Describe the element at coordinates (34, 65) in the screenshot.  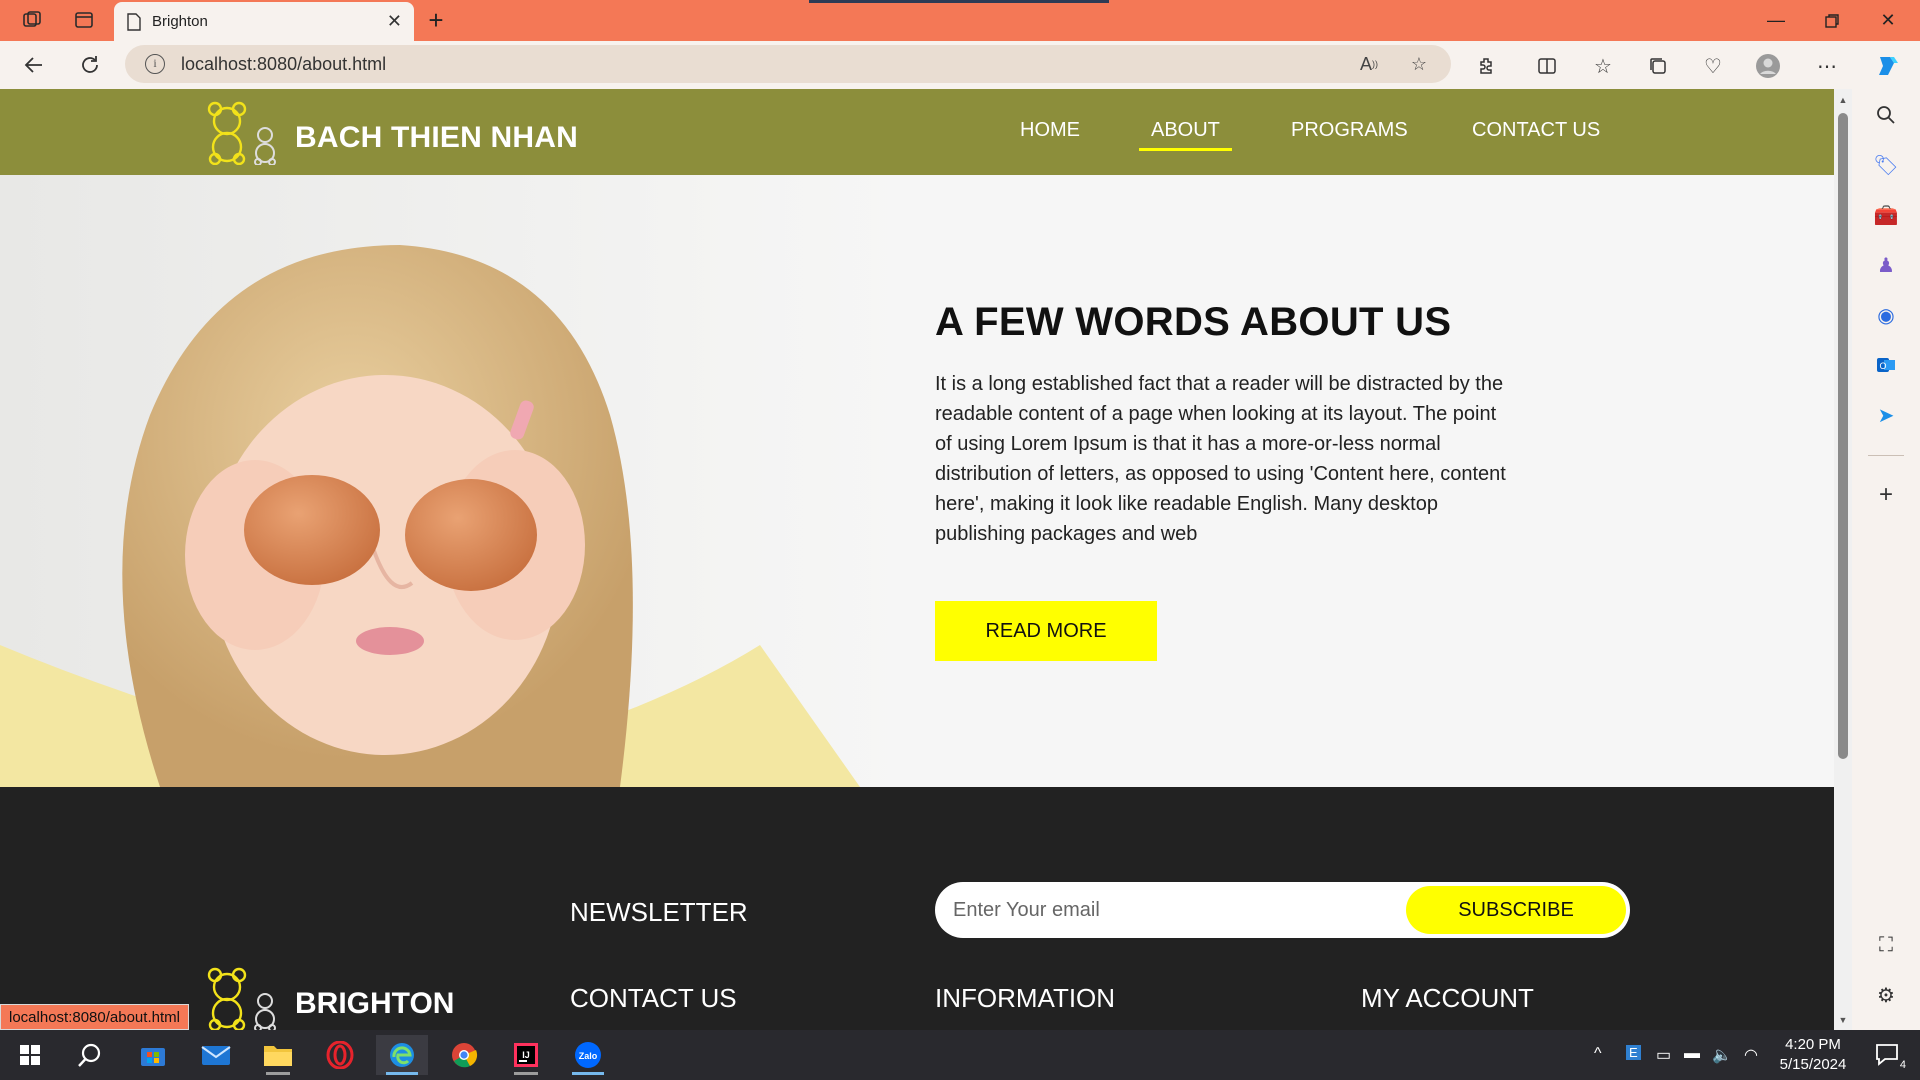
I see `back-icon` at that location.